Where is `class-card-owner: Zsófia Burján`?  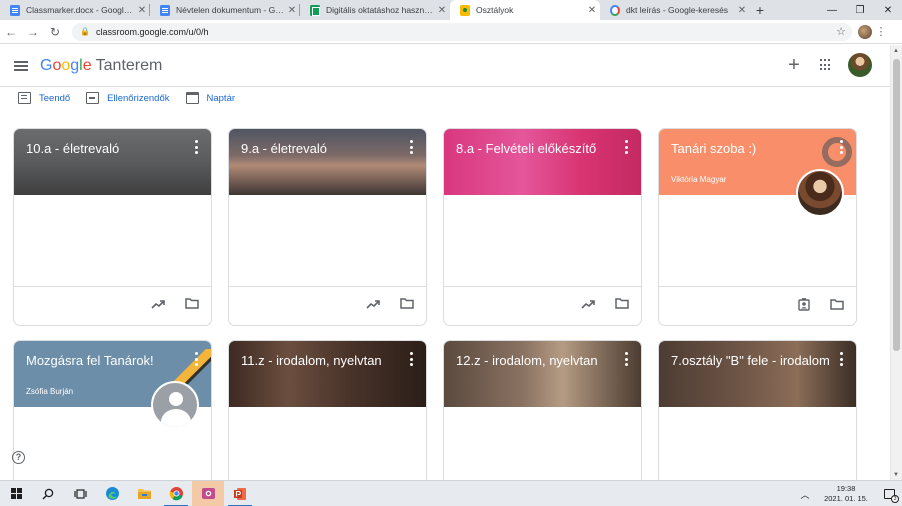 class-card-owner: Zsófia Burján is located at coordinates (49, 391).